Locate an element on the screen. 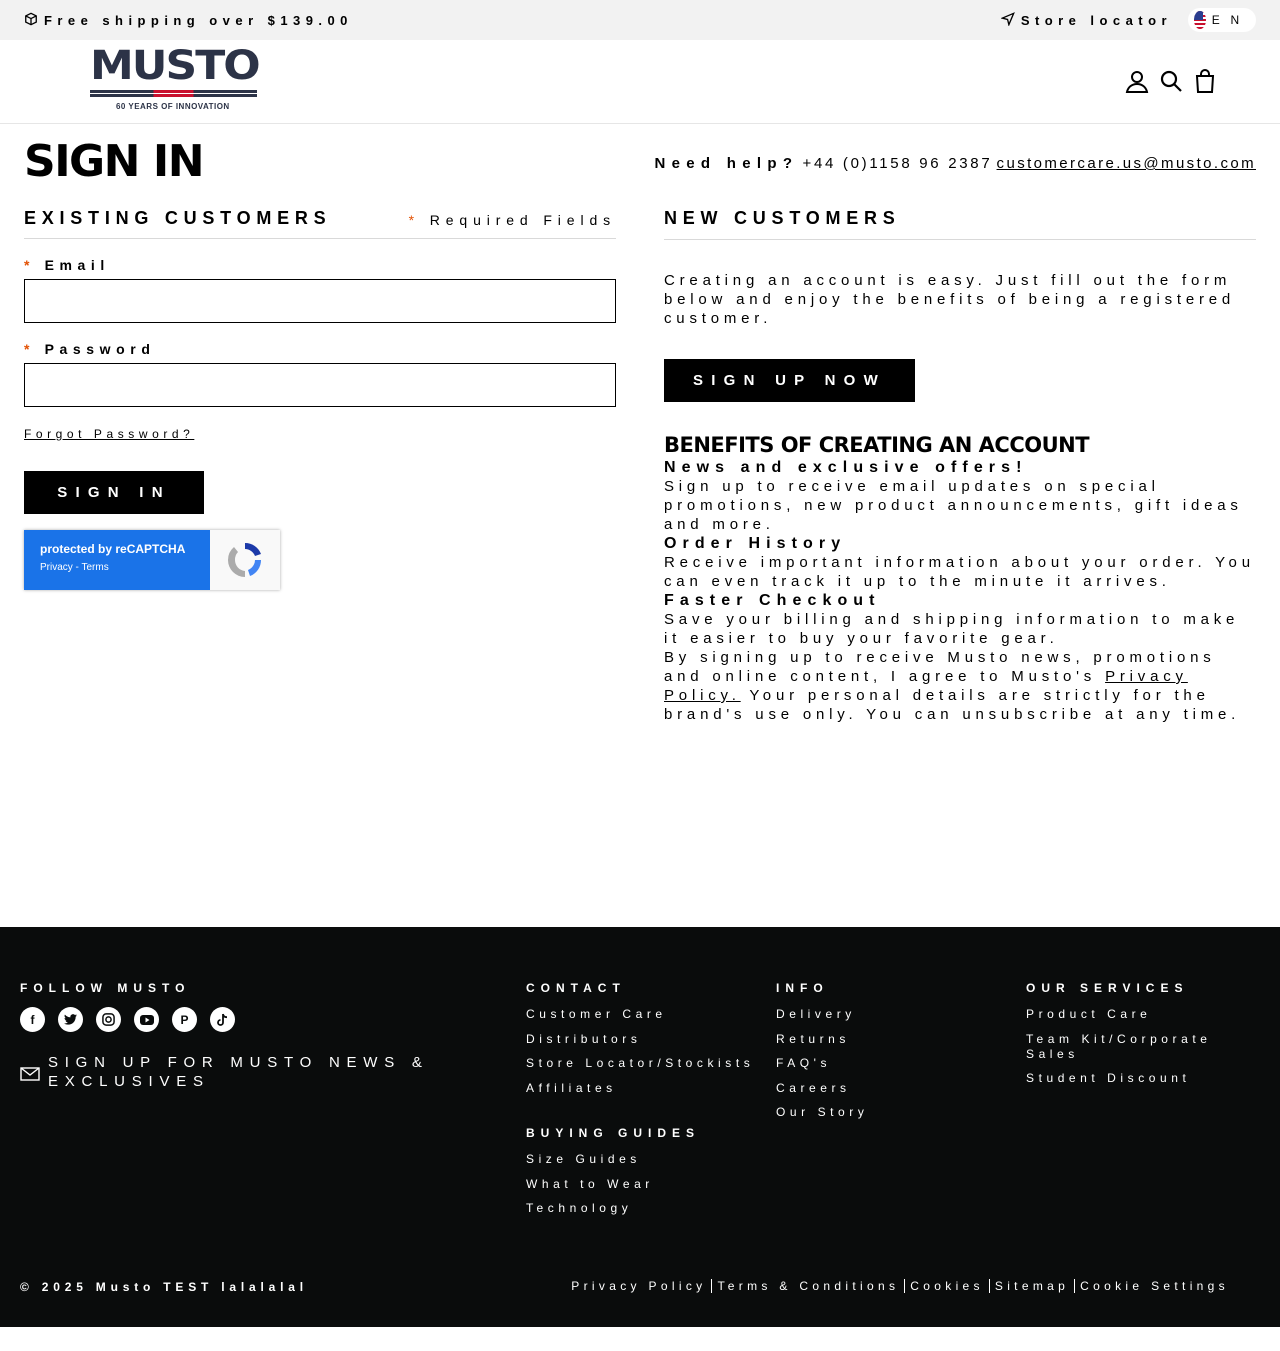 This screenshot has height=1351, width=1280. footer-link-product-care: Product Care is located at coordinates (1141, 1014).